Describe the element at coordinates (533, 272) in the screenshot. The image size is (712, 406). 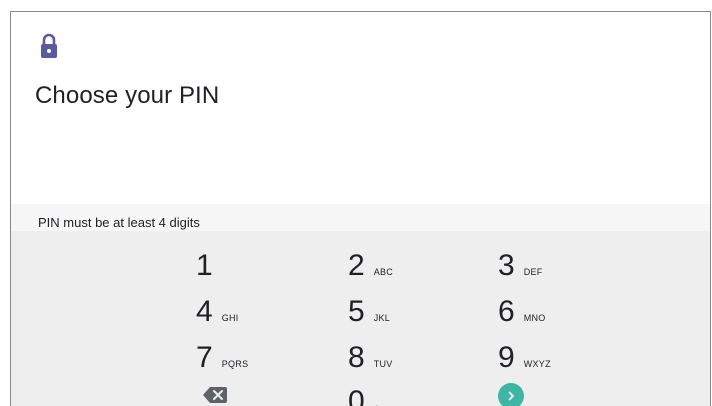
I see `key-letters: DEF` at that location.